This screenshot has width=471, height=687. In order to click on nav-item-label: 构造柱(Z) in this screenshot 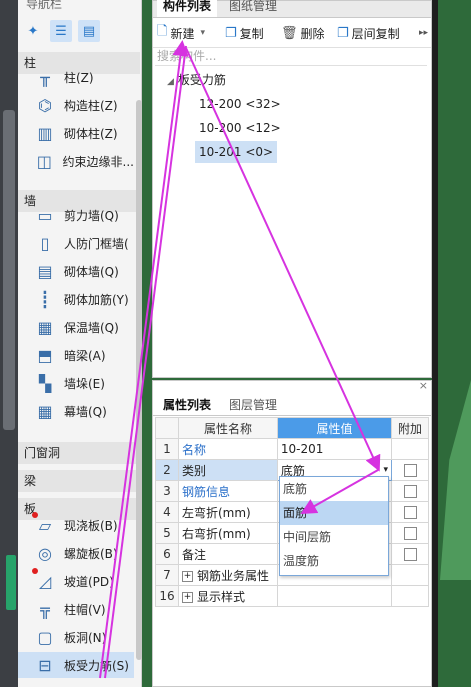, I will do `click(91, 105)`.